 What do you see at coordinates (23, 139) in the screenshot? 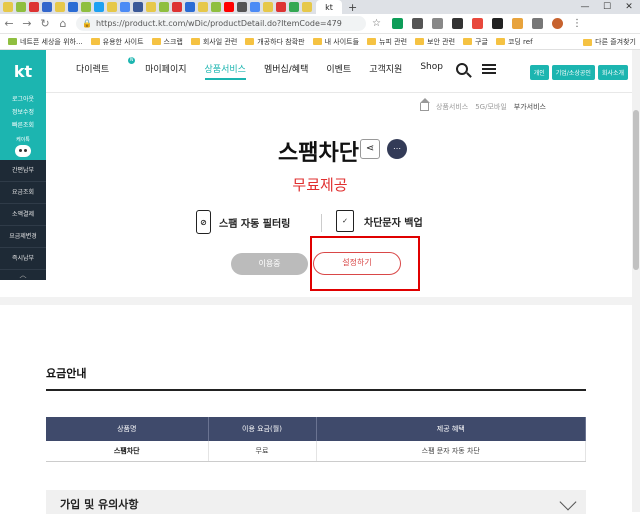
I see `chatbot-label: 케이톡` at bounding box center [23, 139].